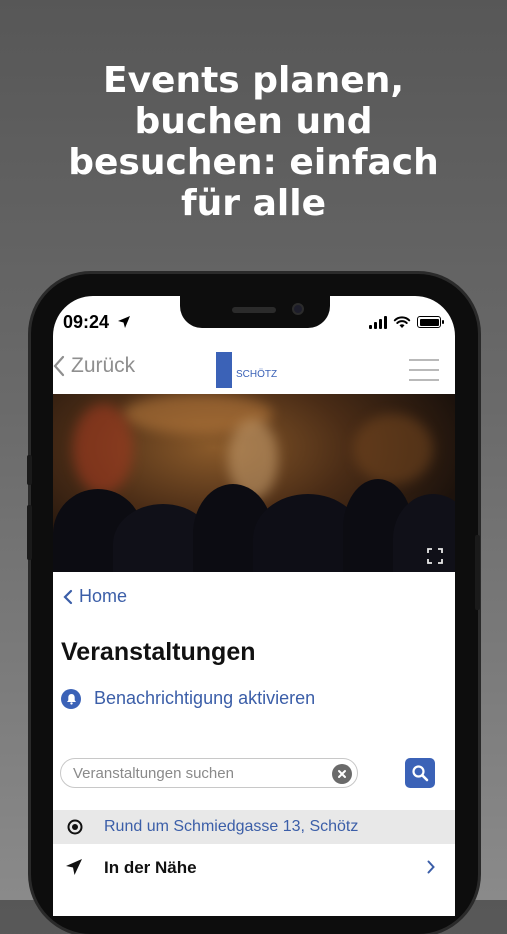  Describe the element at coordinates (205, 698) in the screenshot. I see `notification-label: Benachrichtigung aktivieren` at that location.